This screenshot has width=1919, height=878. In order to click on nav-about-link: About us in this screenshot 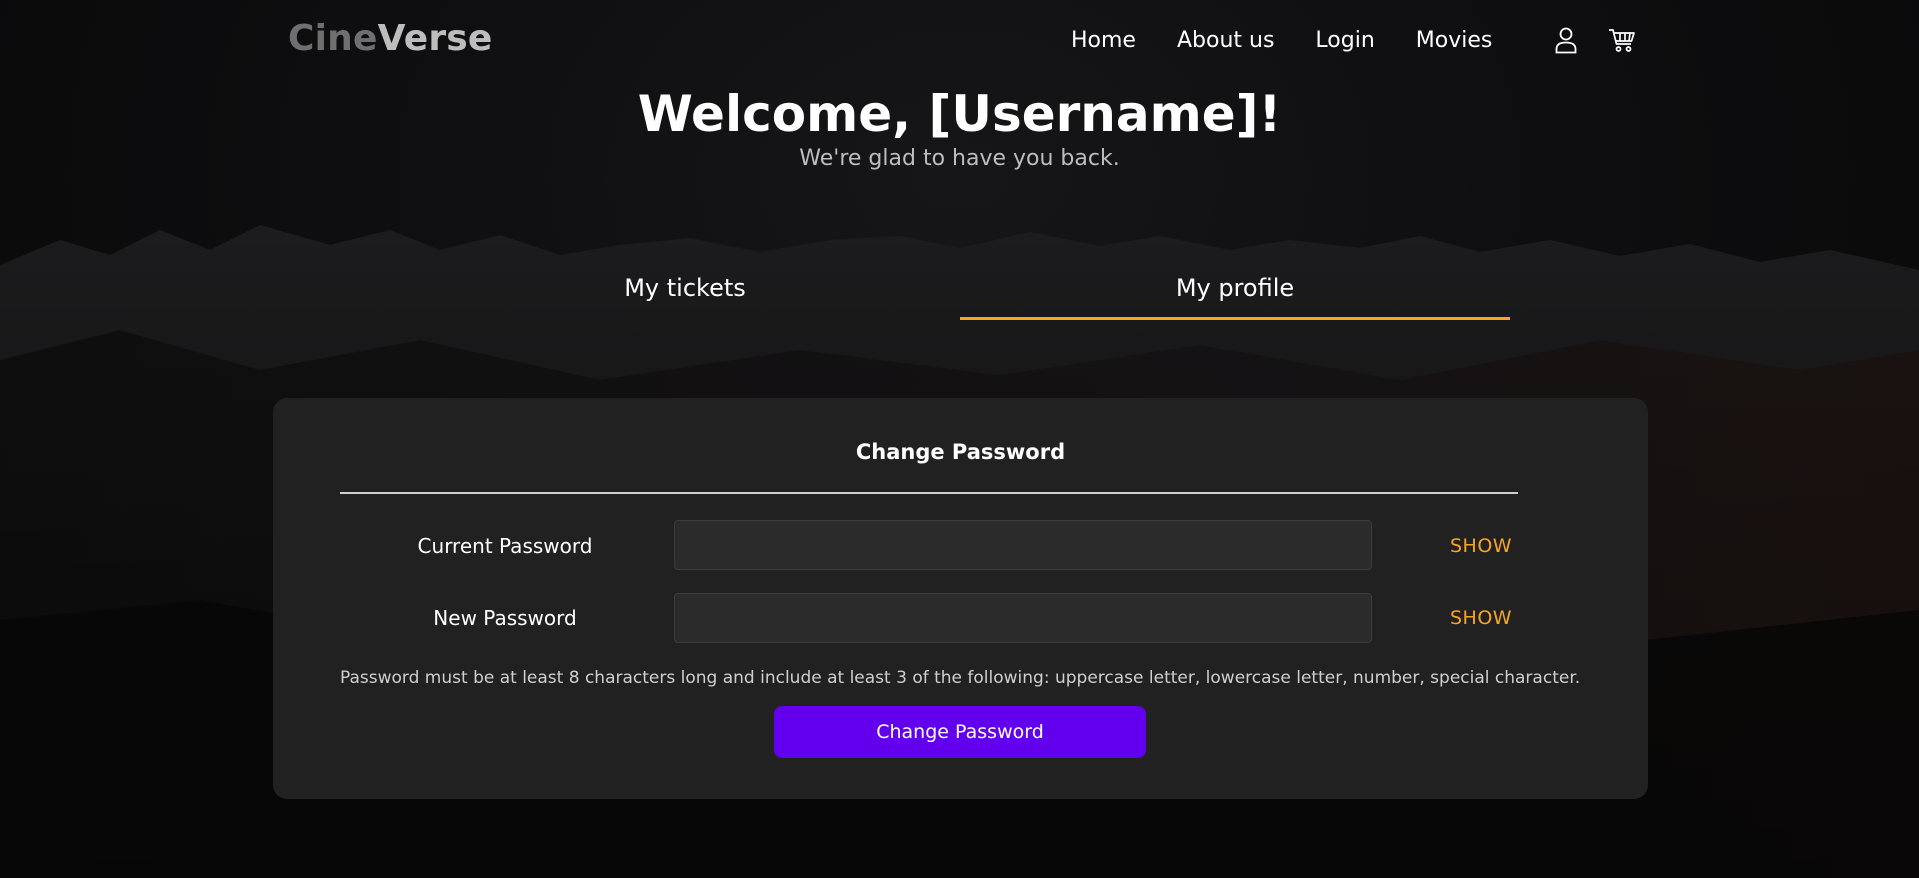, I will do `click(1225, 40)`.